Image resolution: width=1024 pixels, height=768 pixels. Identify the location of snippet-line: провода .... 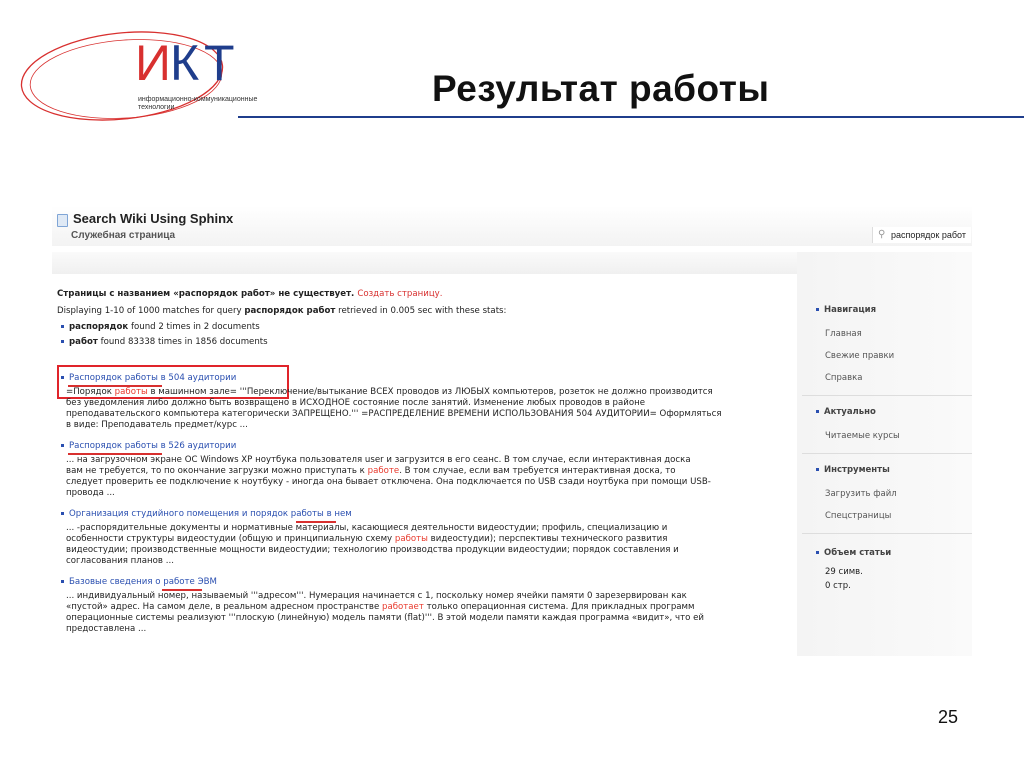
(90, 493).